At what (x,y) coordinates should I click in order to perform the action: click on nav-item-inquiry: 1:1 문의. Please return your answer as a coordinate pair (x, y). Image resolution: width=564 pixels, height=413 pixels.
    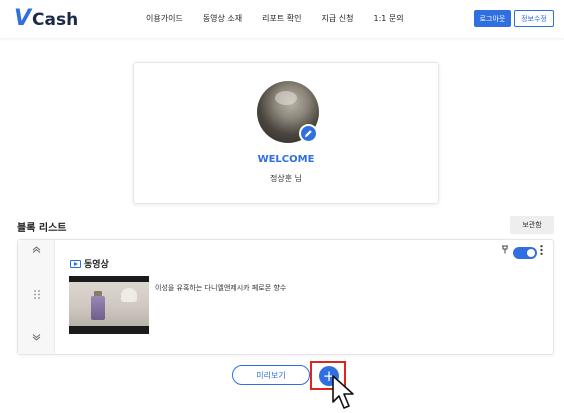
    Looking at the image, I should click on (388, 18).